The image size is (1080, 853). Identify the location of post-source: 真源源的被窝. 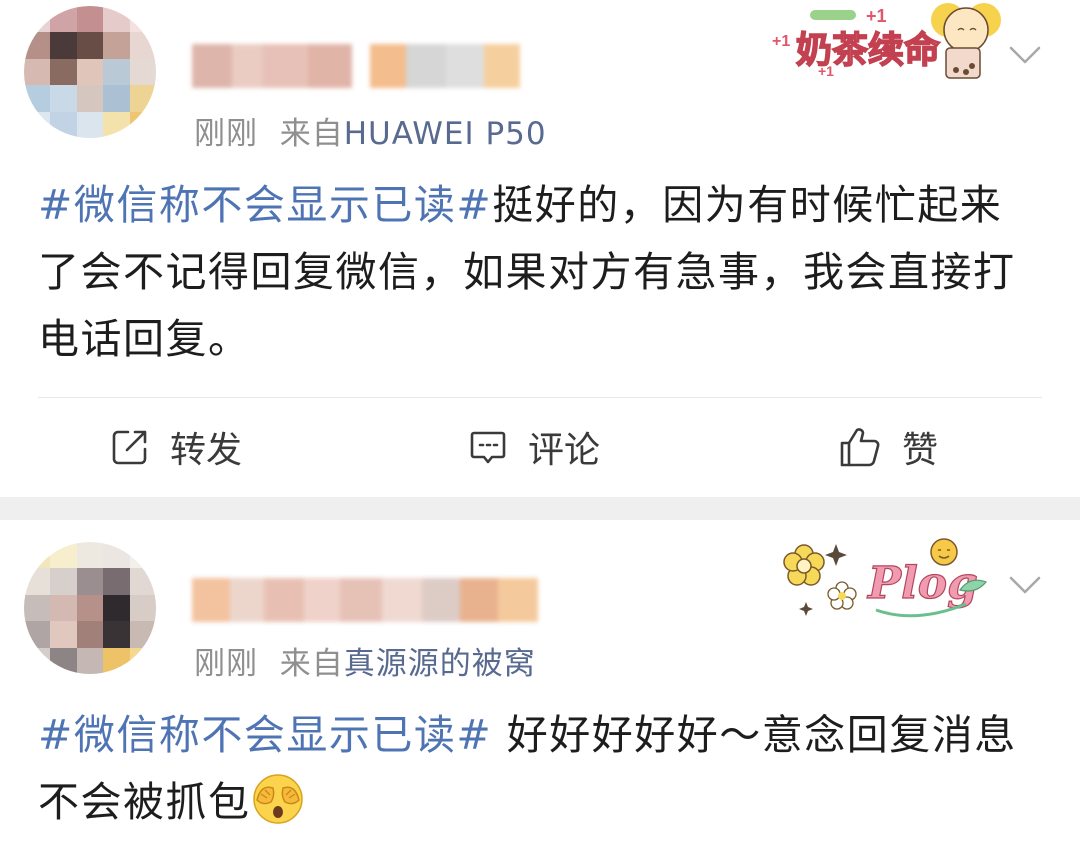
(440, 664).